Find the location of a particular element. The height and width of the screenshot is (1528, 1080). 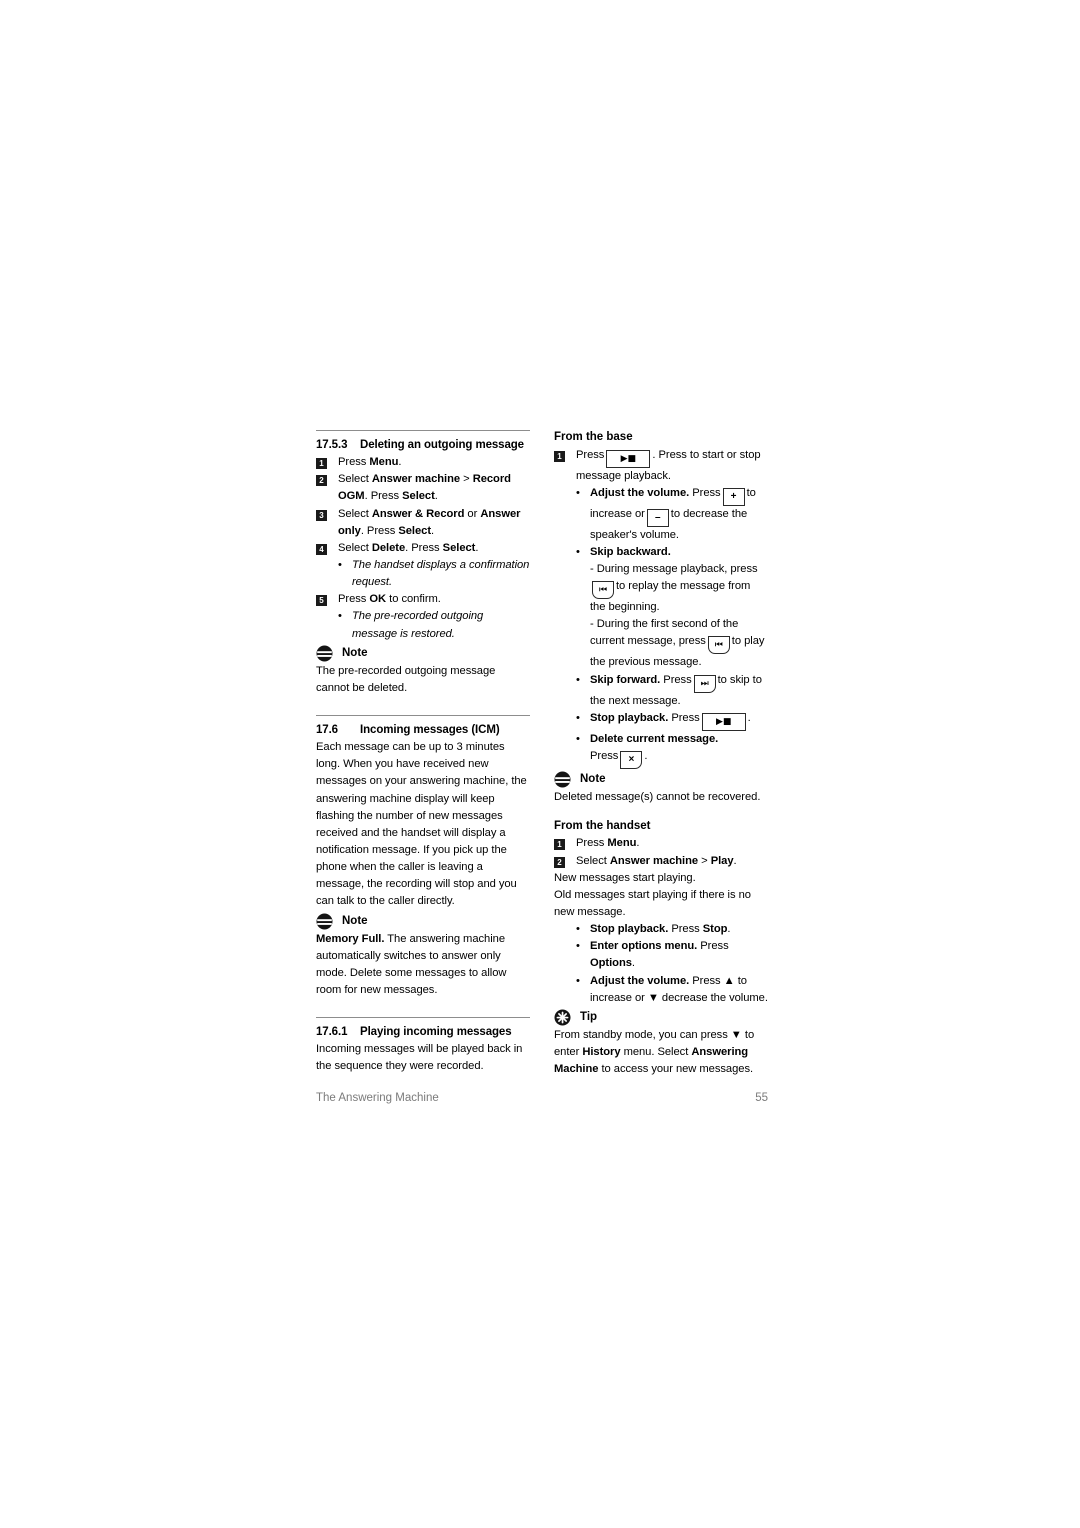

section-title: Incoming messages (ICM) is located at coordinates (430, 730).